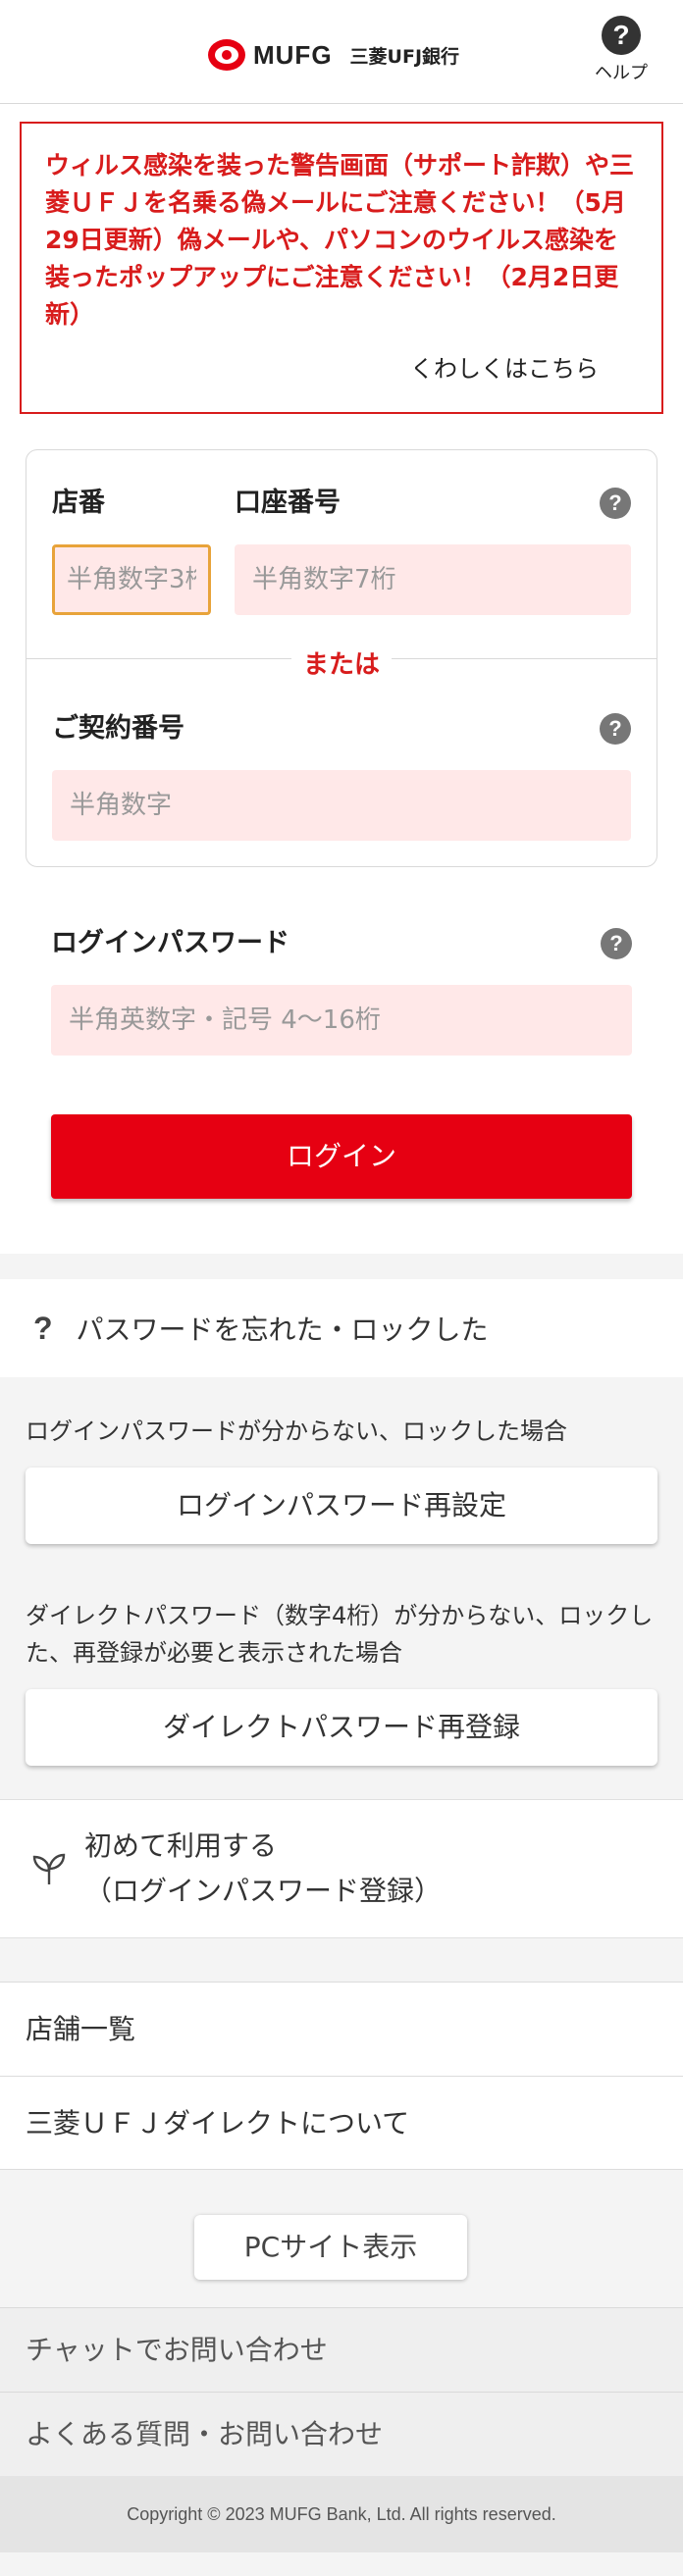 Image resolution: width=683 pixels, height=2576 pixels. I want to click on help-icon: ?, so click(621, 35).